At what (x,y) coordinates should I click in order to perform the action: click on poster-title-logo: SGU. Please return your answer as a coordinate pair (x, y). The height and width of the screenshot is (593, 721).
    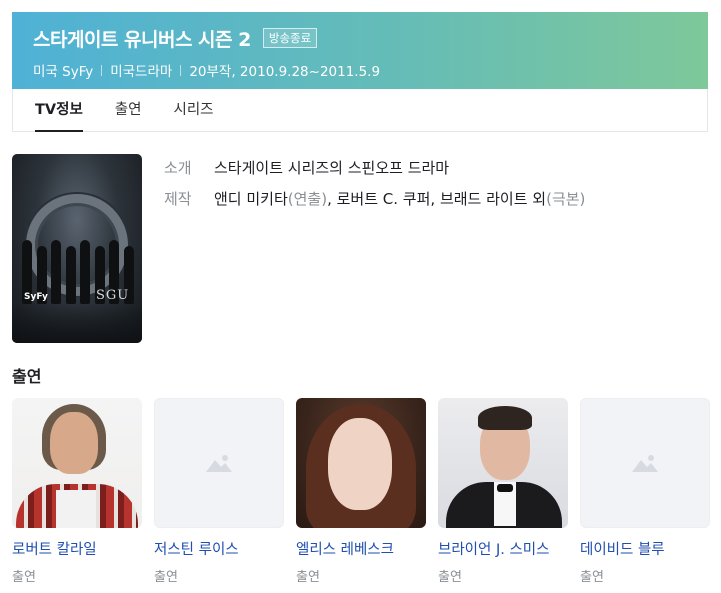
    Looking at the image, I should click on (113, 295).